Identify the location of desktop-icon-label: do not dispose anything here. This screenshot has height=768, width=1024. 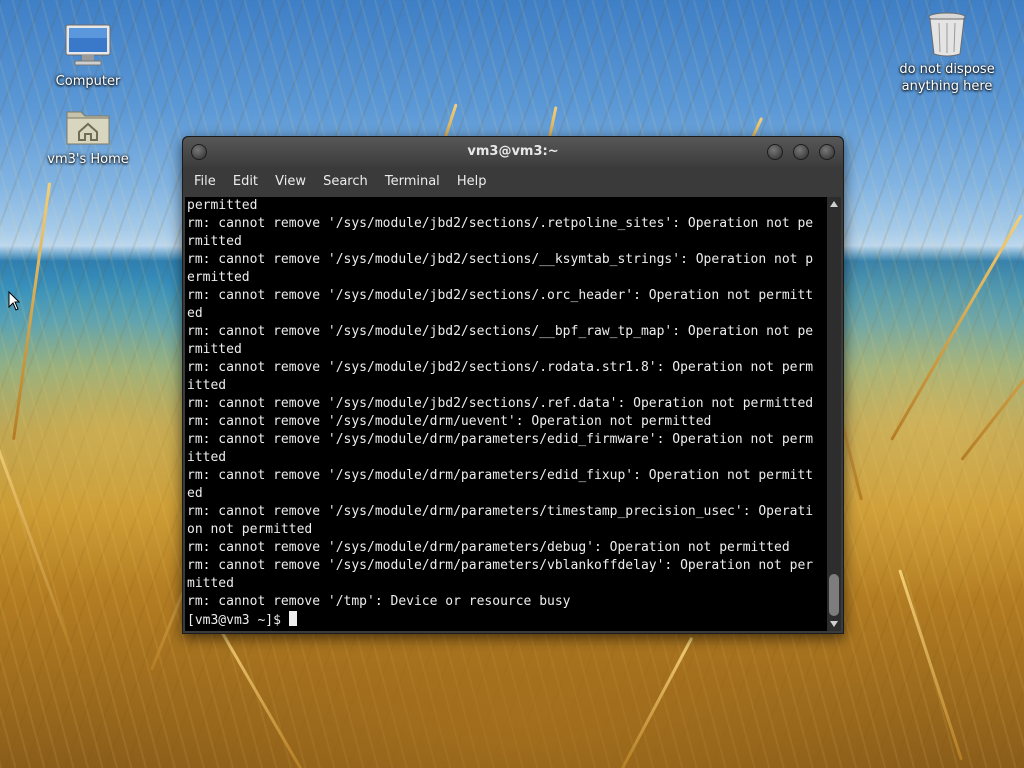
(947, 78).